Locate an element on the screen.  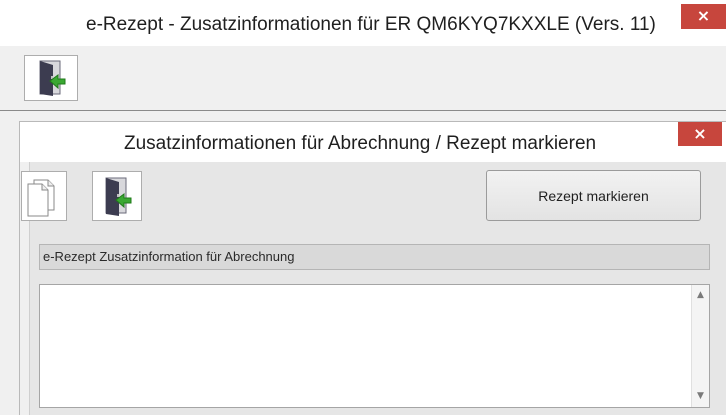
rezept-markieren-button: Rezept markieren is located at coordinates (593, 195).